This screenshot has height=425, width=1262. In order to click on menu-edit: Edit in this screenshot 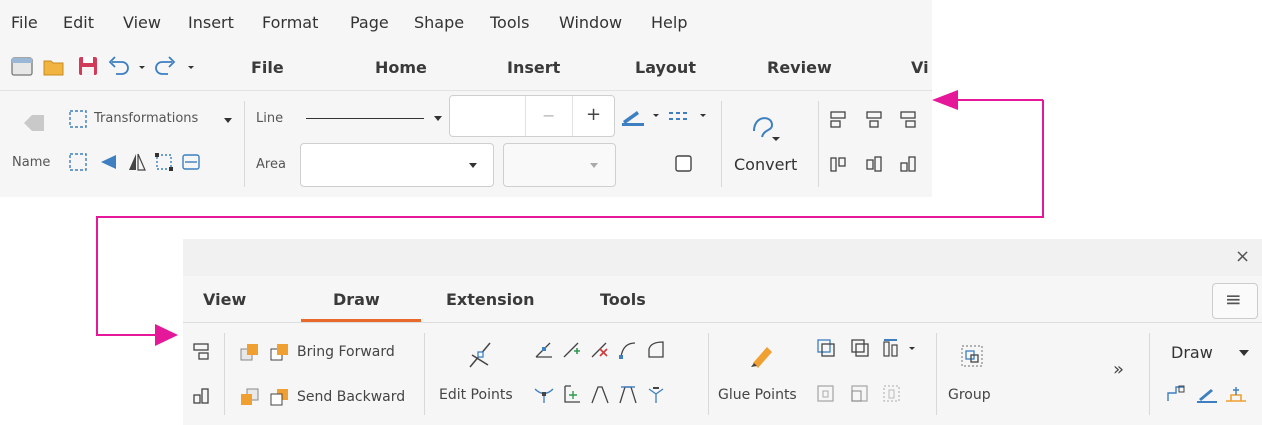, I will do `click(78, 22)`.